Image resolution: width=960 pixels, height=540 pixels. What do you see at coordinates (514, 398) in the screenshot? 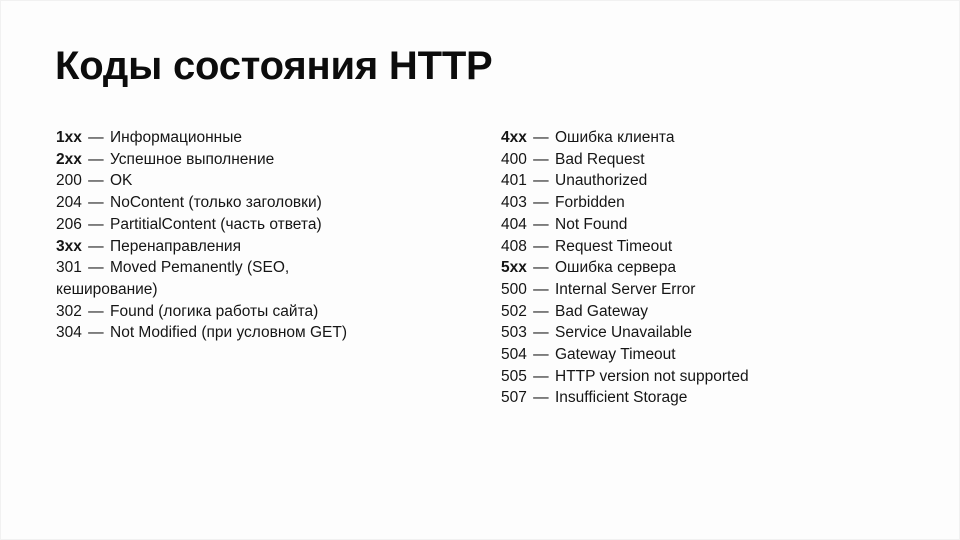
I see `status-code-value: 507` at bounding box center [514, 398].